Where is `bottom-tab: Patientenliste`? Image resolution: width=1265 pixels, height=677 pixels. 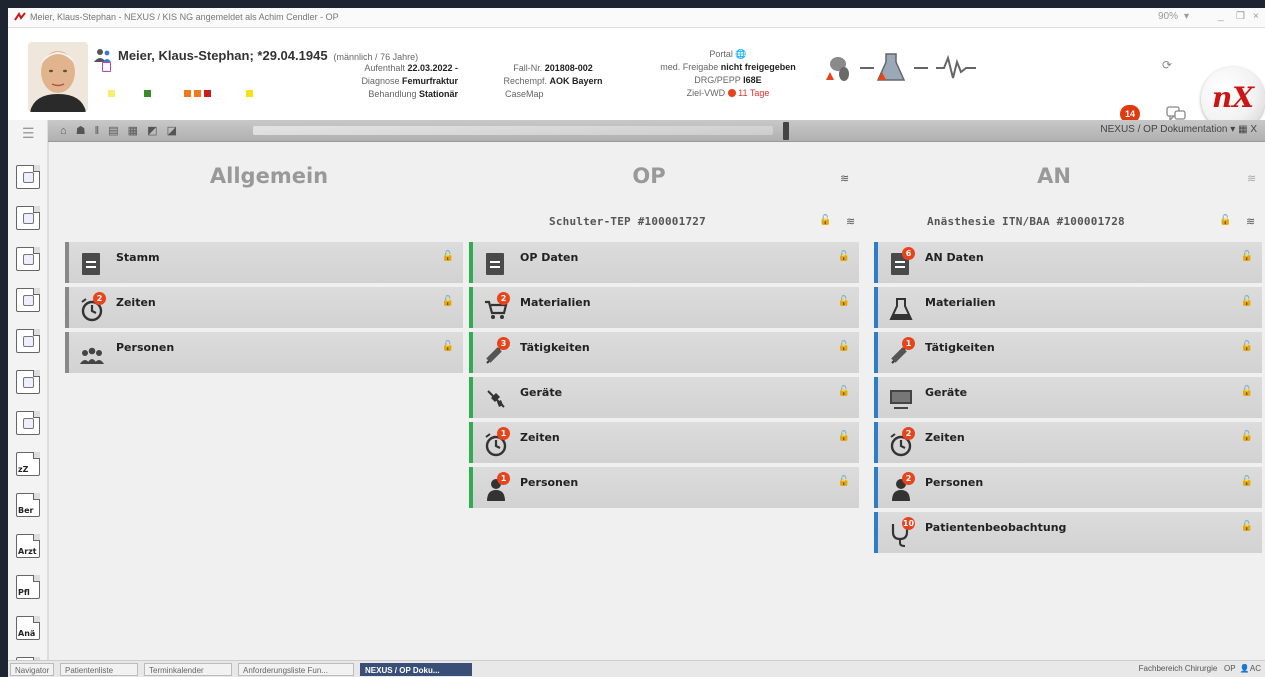
bottom-tab: Patientenliste is located at coordinates (99, 669).